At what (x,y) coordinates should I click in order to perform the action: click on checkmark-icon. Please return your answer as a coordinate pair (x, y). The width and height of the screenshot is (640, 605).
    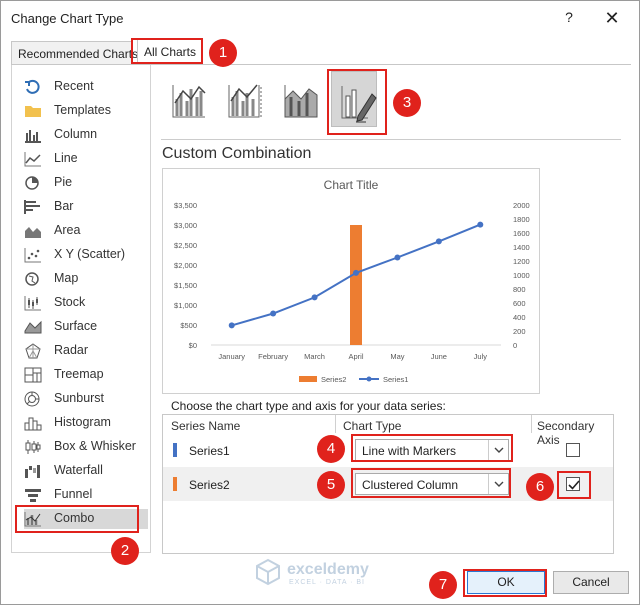
    Looking at the image, I should click on (574, 485).